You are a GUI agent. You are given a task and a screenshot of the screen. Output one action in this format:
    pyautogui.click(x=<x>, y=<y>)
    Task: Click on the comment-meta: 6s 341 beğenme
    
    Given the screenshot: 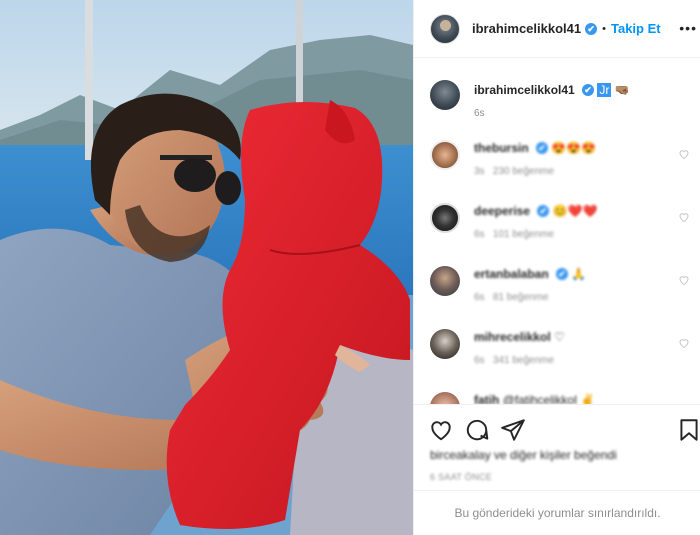 What is the action you would take?
    pyautogui.click(x=576, y=360)
    